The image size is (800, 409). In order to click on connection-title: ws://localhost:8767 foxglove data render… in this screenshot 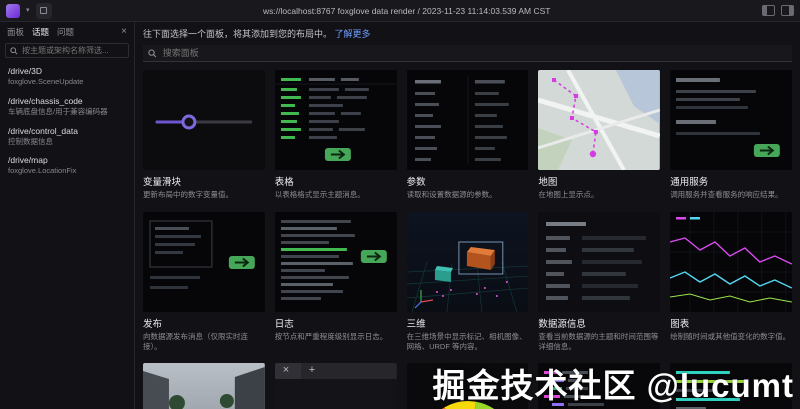, I will do `click(407, 10)`.